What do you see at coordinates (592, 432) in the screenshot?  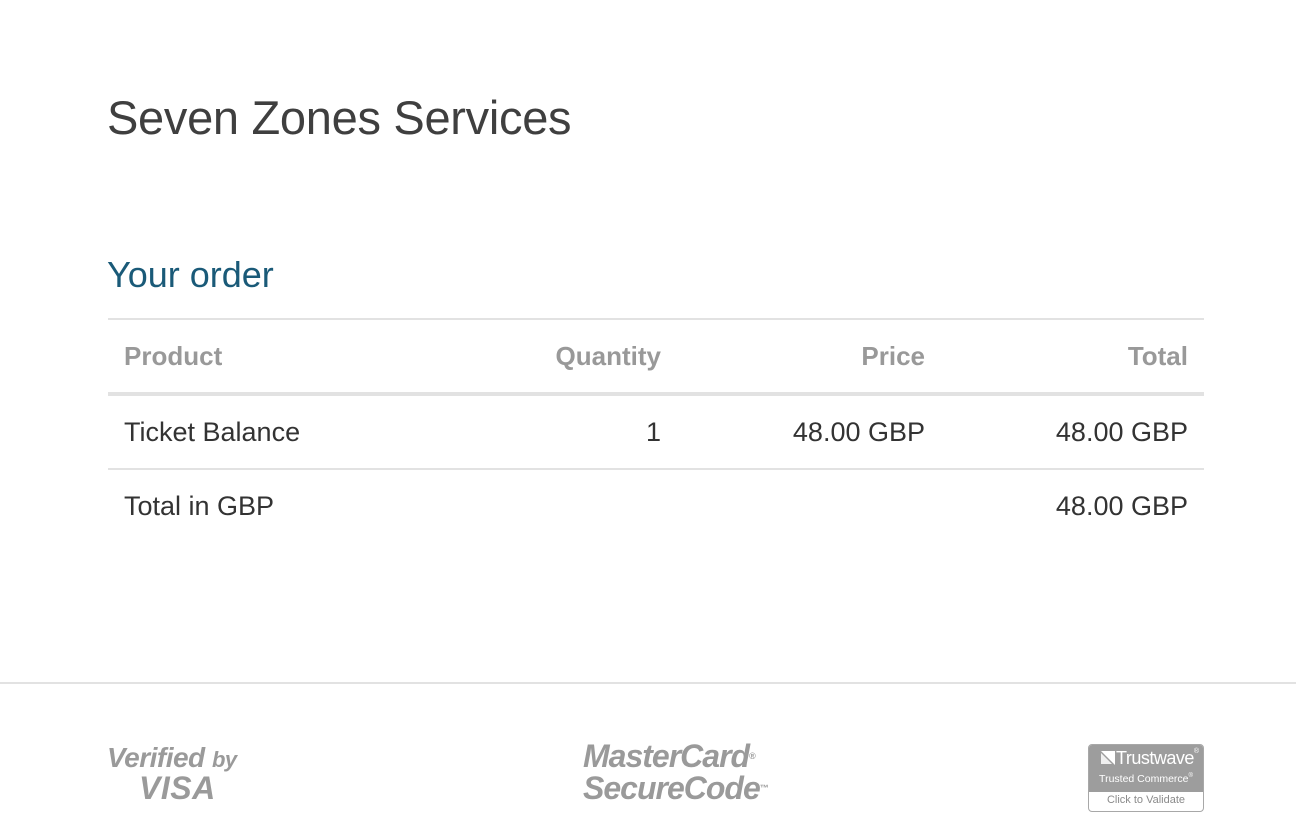 I see `item-quantity: 1` at bounding box center [592, 432].